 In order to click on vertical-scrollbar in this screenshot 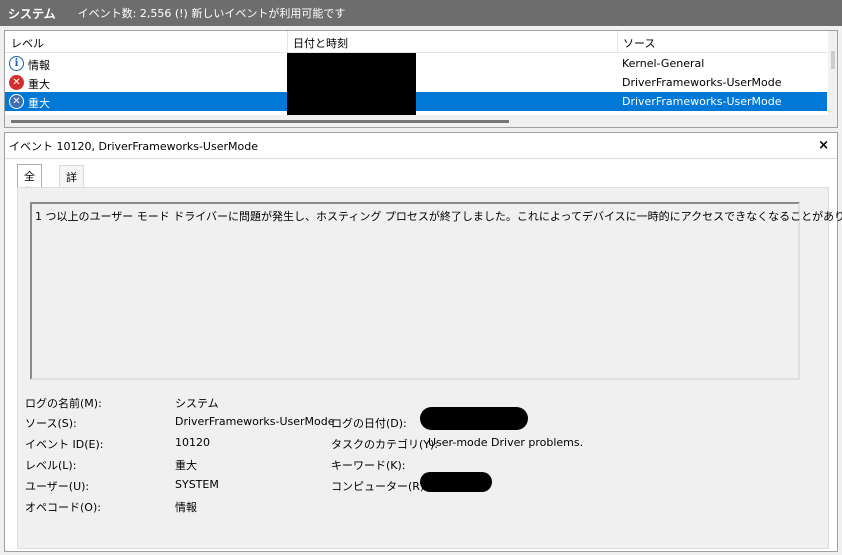, I will do `click(832, 79)`.